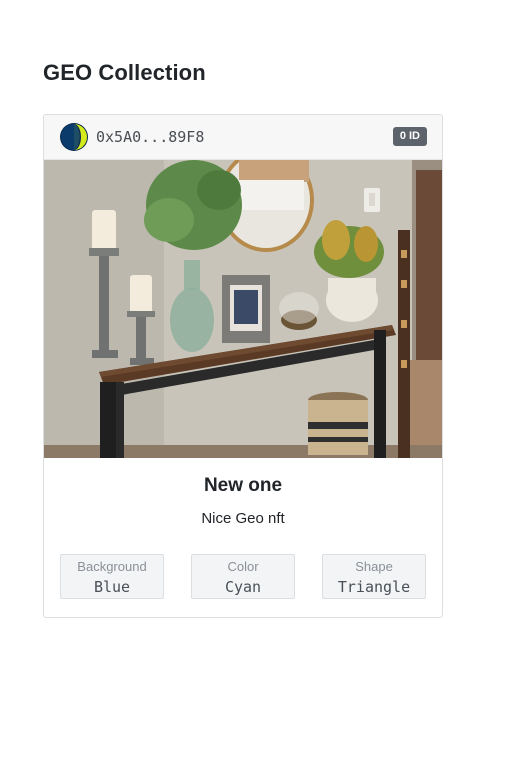 This screenshot has width=507, height=764. What do you see at coordinates (150, 137) in the screenshot?
I see `owner-address: 0x5A0...89F8` at bounding box center [150, 137].